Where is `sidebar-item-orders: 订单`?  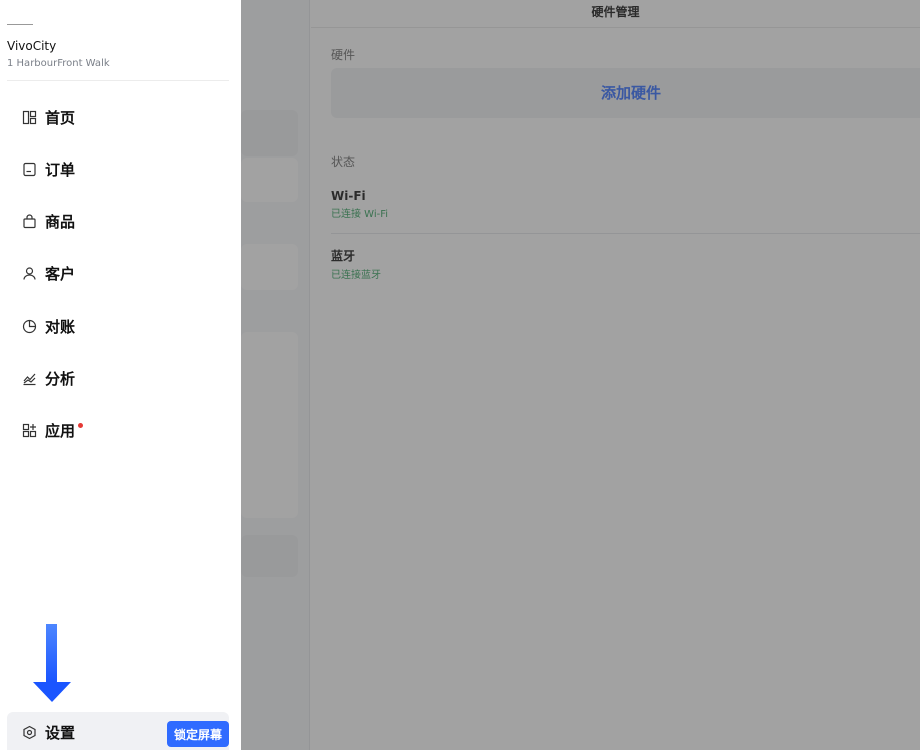 sidebar-item-orders: 订单 is located at coordinates (120, 169).